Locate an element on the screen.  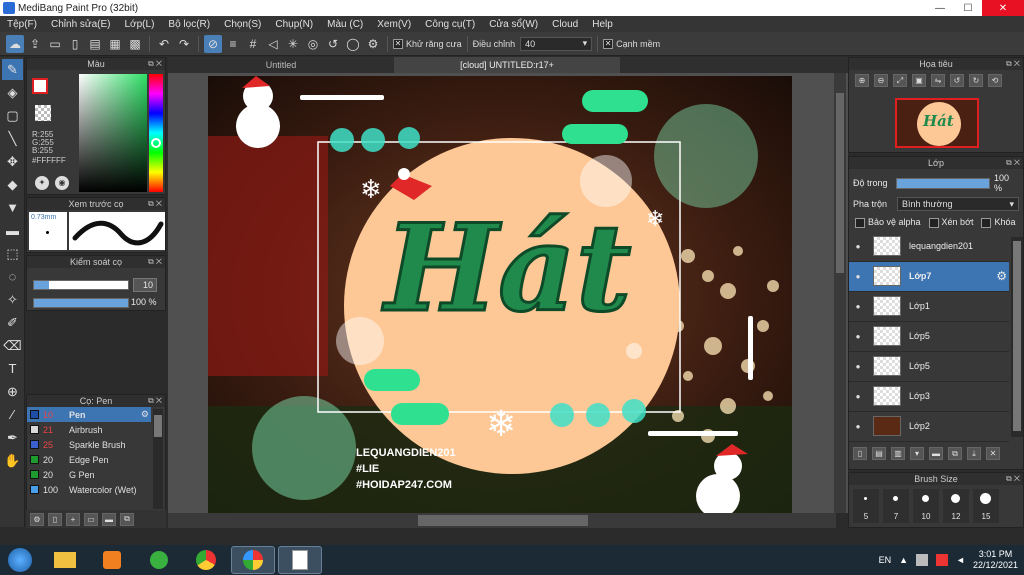
menu-snap: Chụp(N) is located at coordinates (294, 24).